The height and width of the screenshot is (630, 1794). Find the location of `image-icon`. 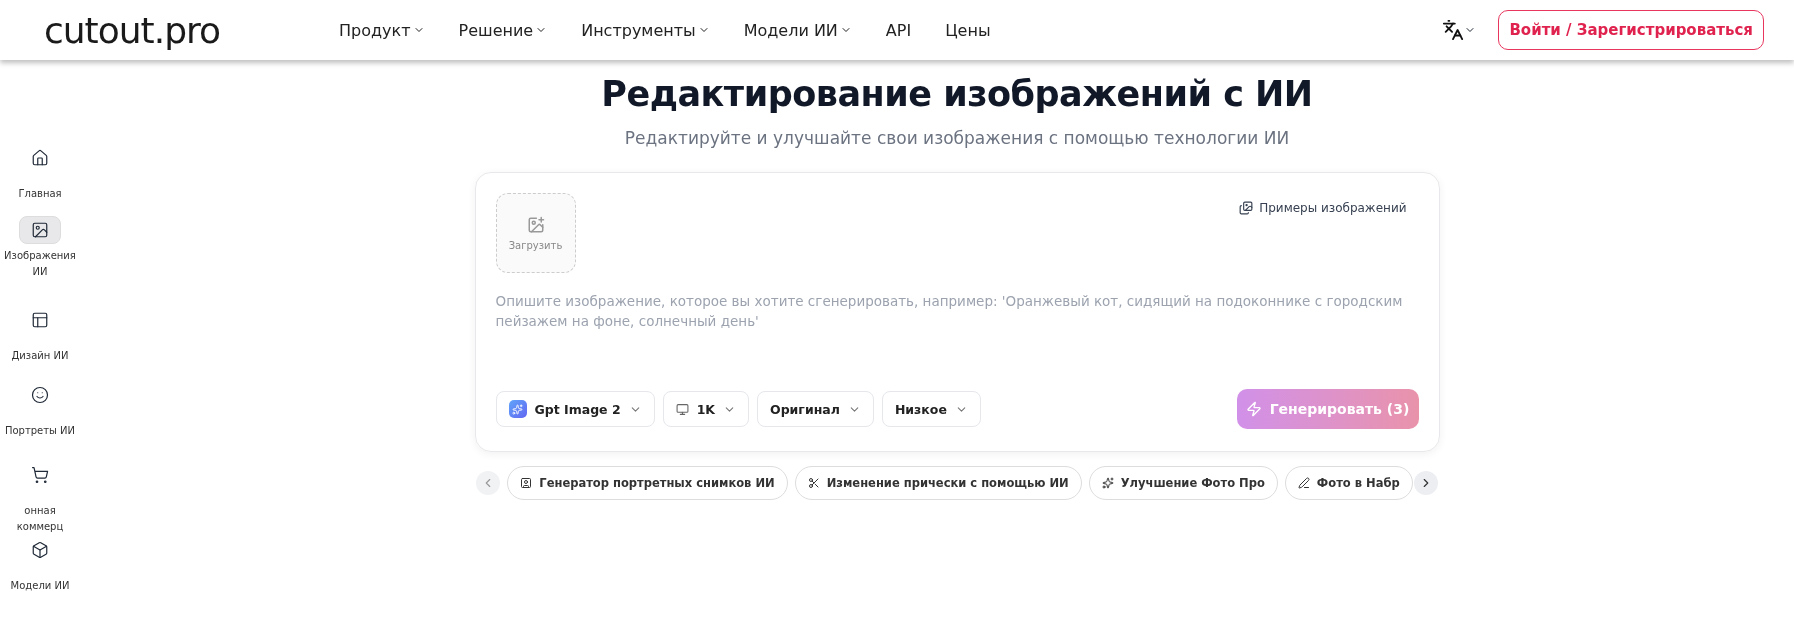

image-icon is located at coordinates (40, 230).